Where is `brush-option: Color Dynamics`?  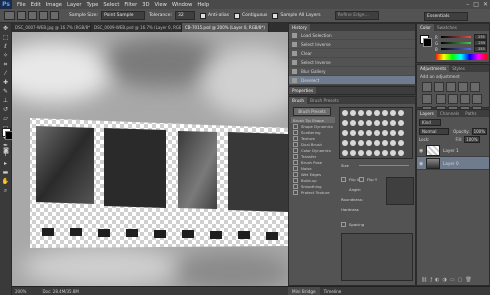
brush-option: Color Dynamics is located at coordinates (313, 150).